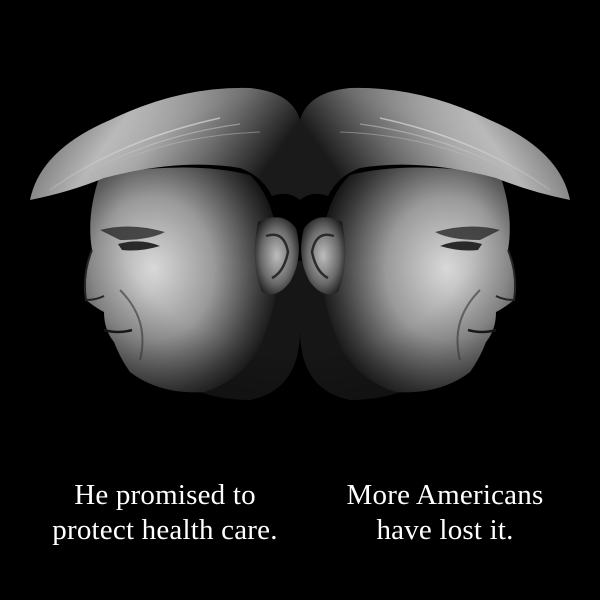 Image resolution: width=600 pixels, height=600 pixels. Describe the element at coordinates (165, 530) in the screenshot. I see `left-caption-line-2: protect health care.` at that location.